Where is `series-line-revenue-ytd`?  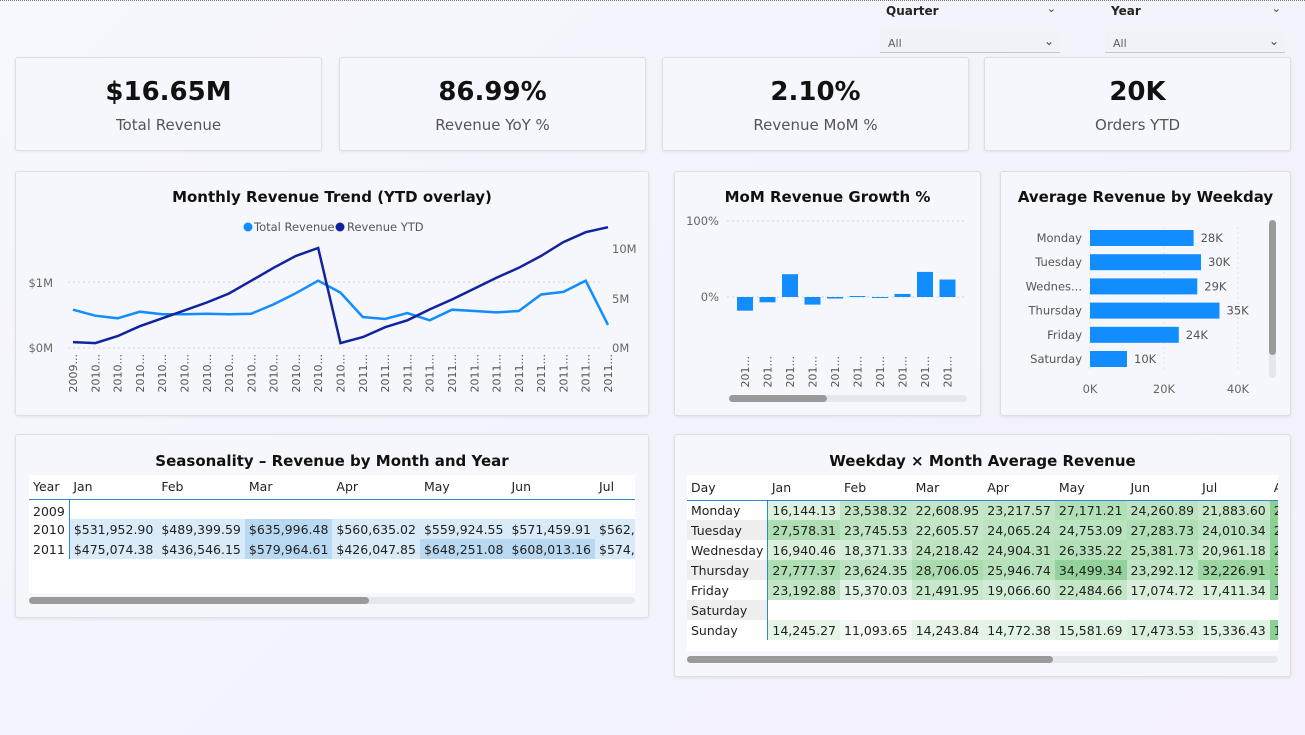 series-line-revenue-ytd is located at coordinates (340, 285).